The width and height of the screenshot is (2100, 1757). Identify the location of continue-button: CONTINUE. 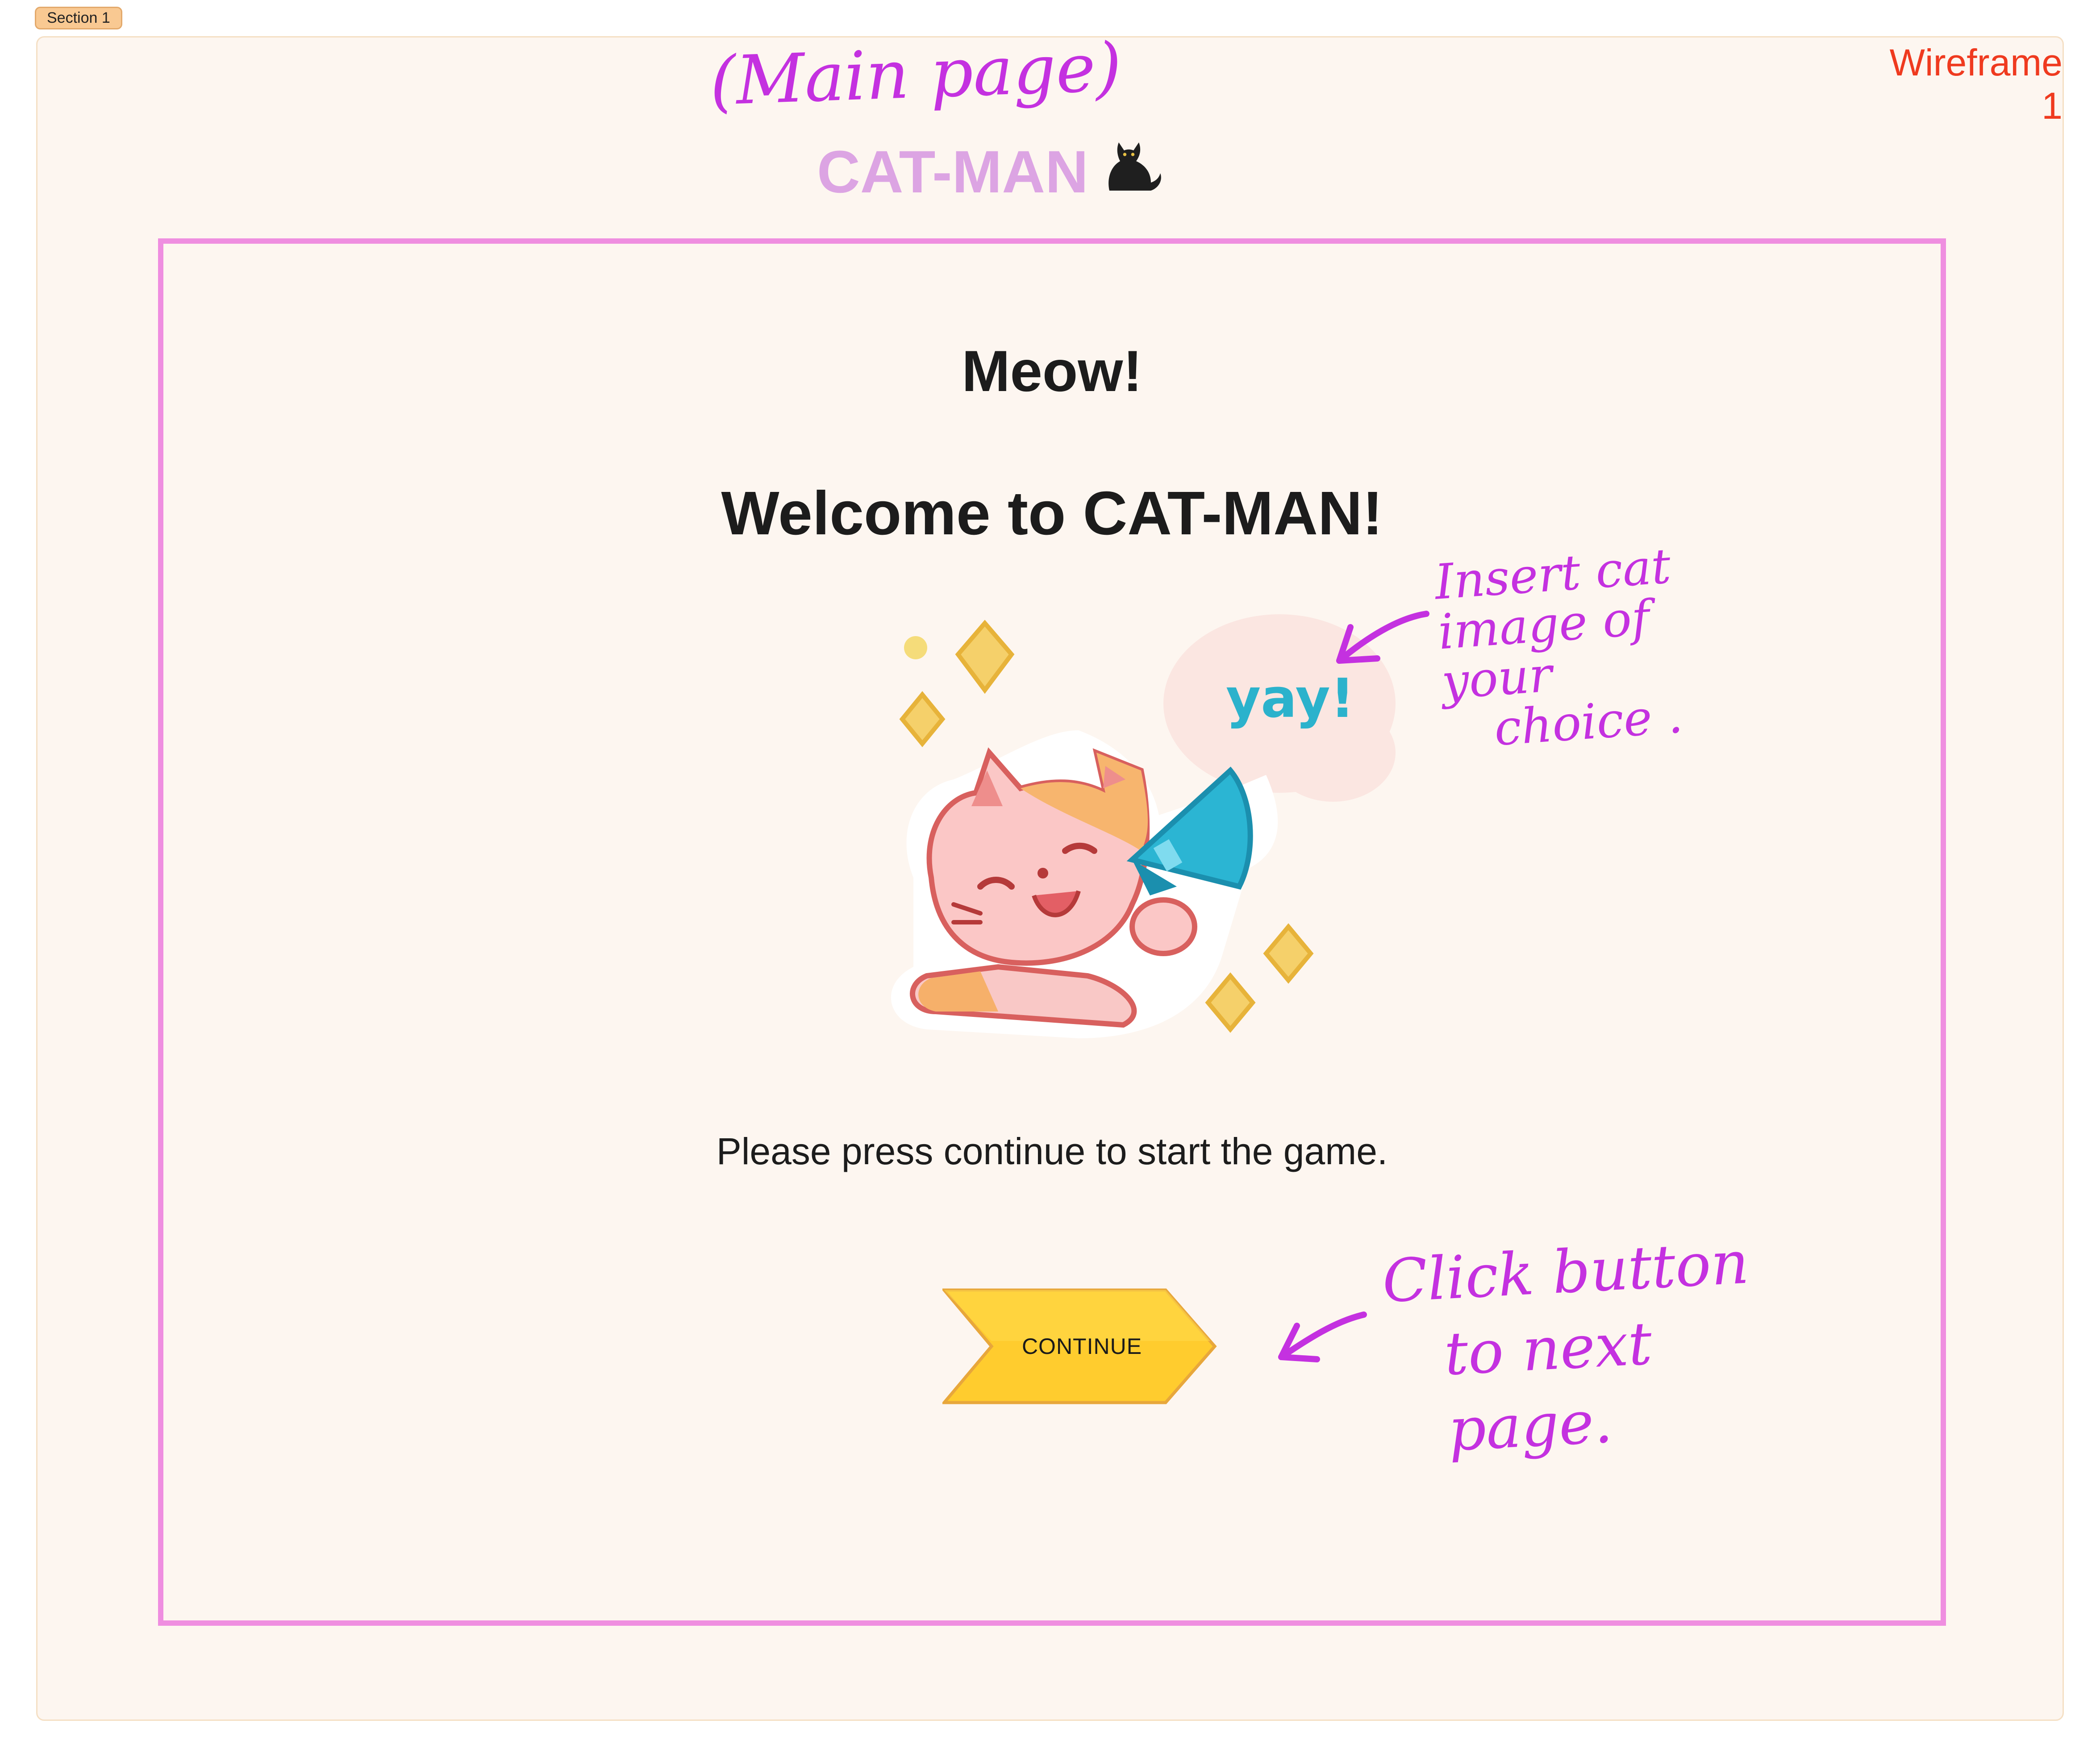
(1080, 1346).